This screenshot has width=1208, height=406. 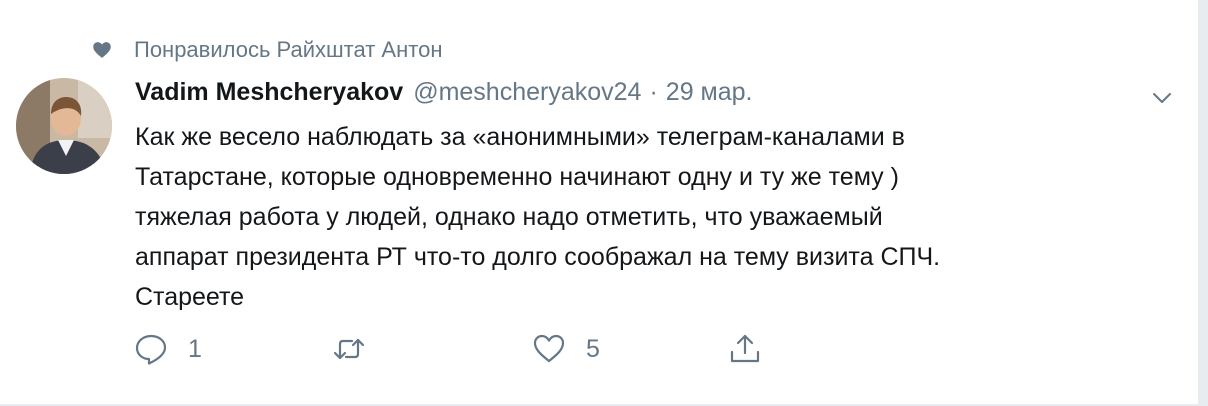 I want to click on like-button: 5, so click(x=566, y=349).